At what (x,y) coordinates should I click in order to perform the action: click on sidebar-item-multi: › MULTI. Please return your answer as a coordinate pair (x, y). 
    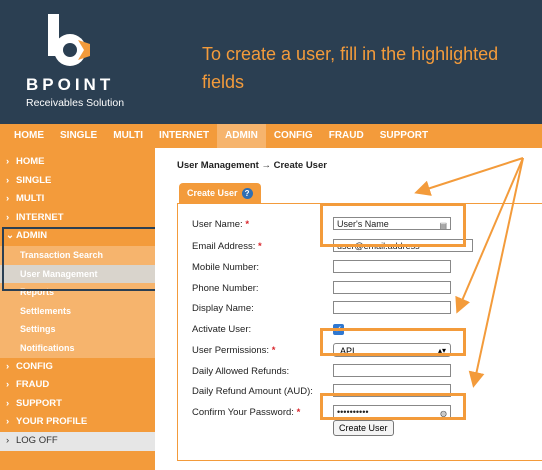
    Looking at the image, I should click on (77, 199).